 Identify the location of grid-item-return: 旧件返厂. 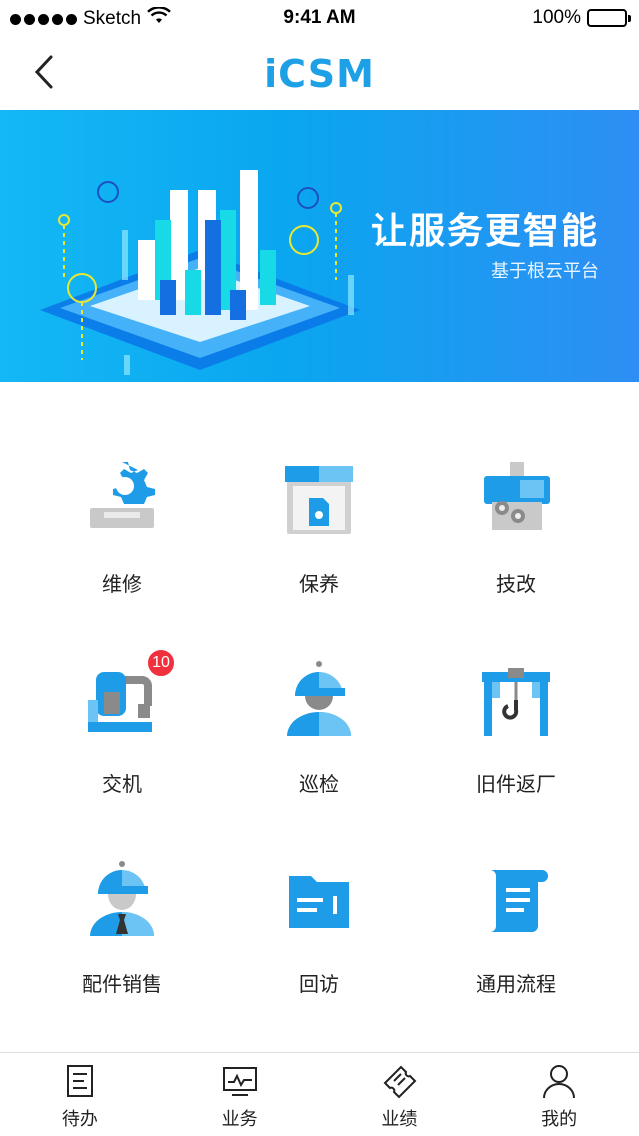
(516, 689).